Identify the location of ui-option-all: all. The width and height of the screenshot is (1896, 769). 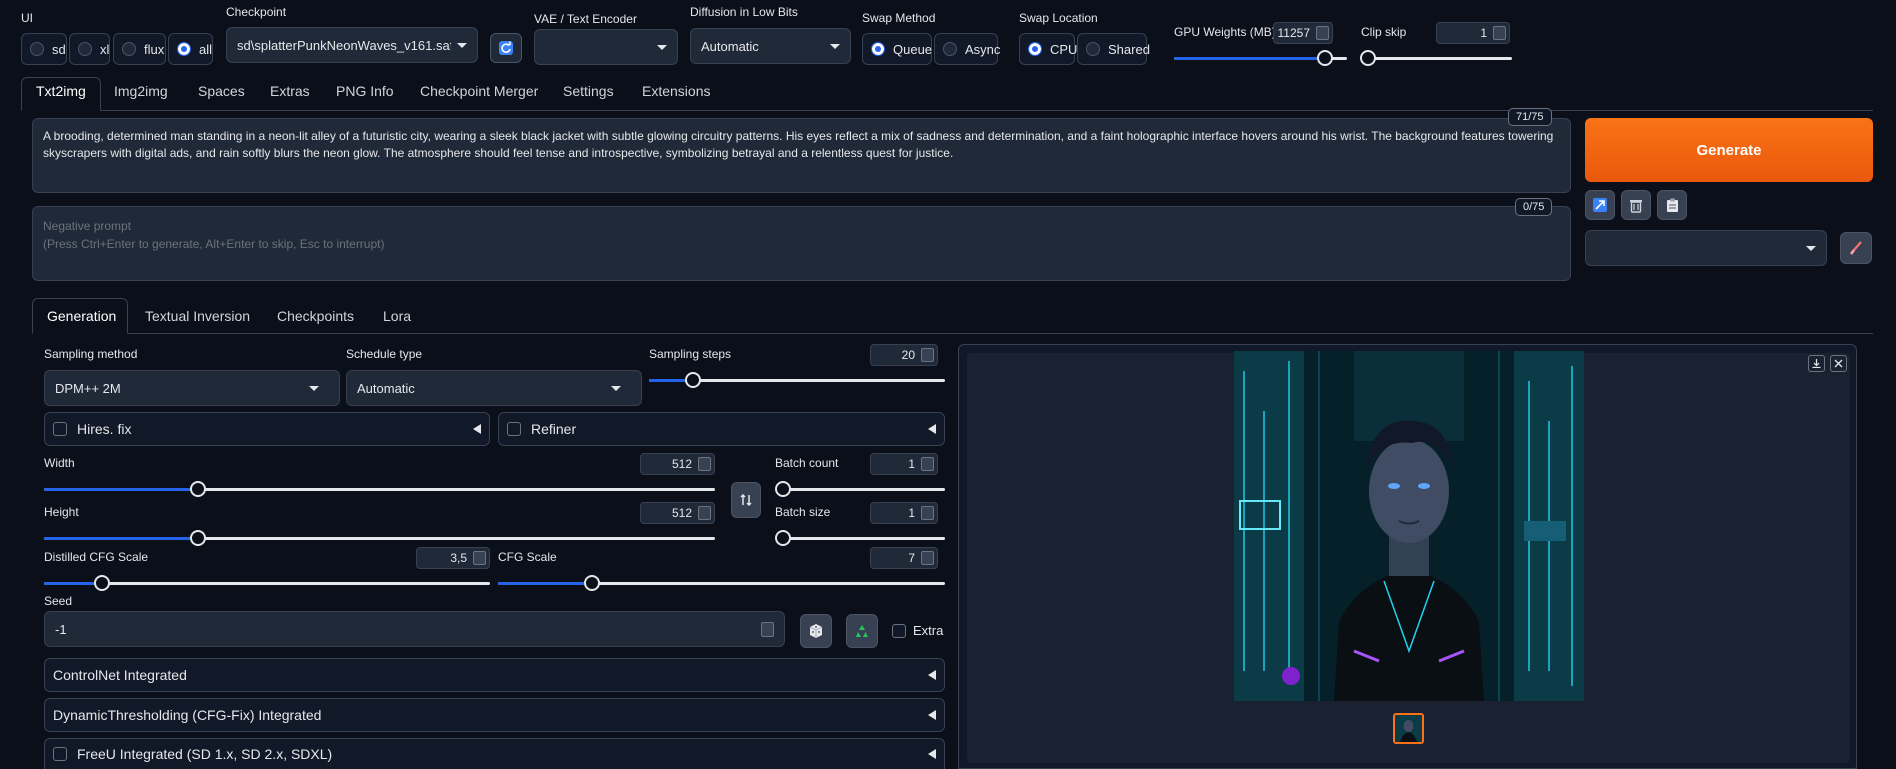
(190, 49).